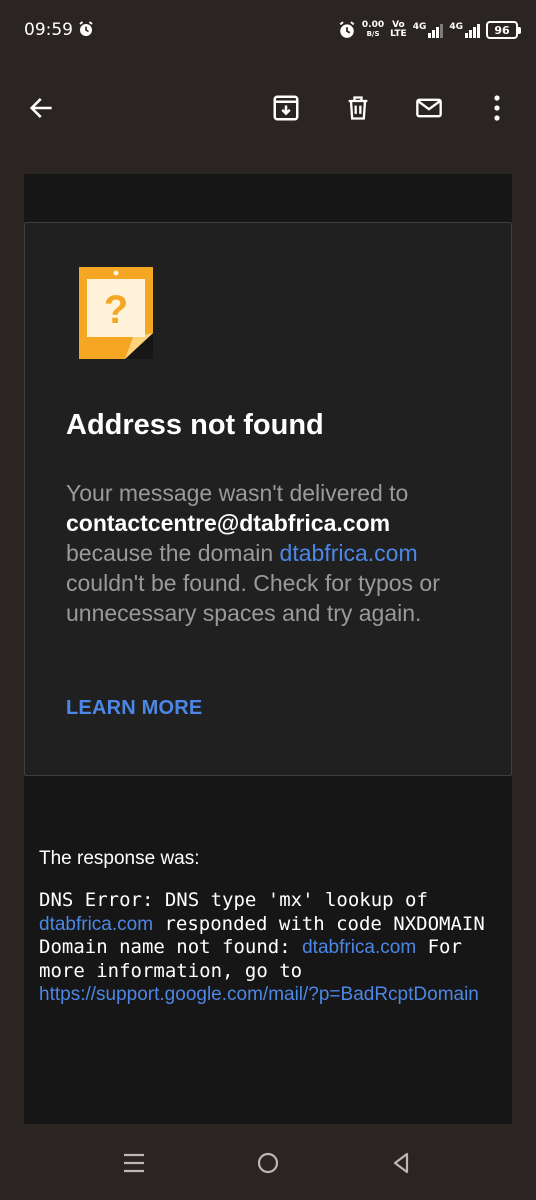  I want to click on mark-unread-button, so click(429, 108).